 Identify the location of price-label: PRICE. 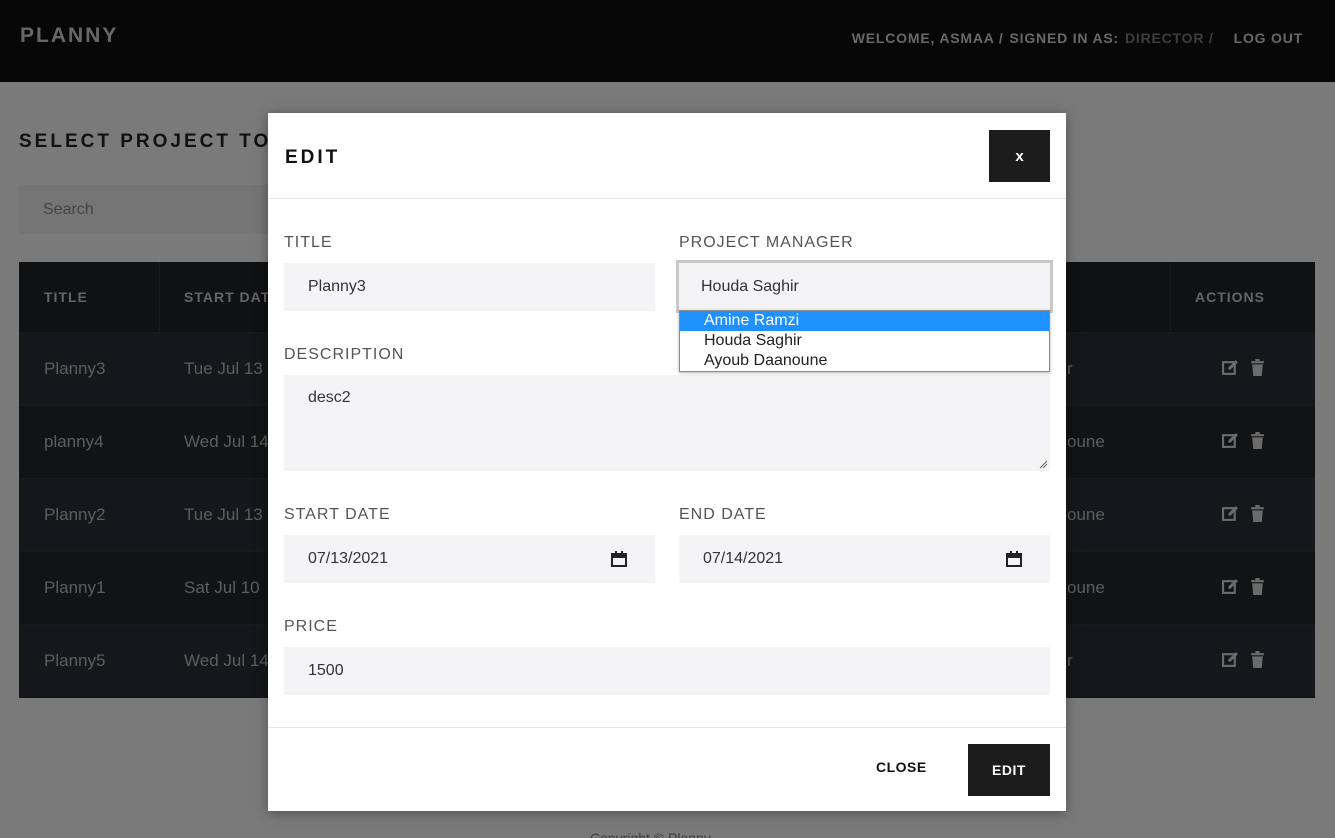
(311, 626).